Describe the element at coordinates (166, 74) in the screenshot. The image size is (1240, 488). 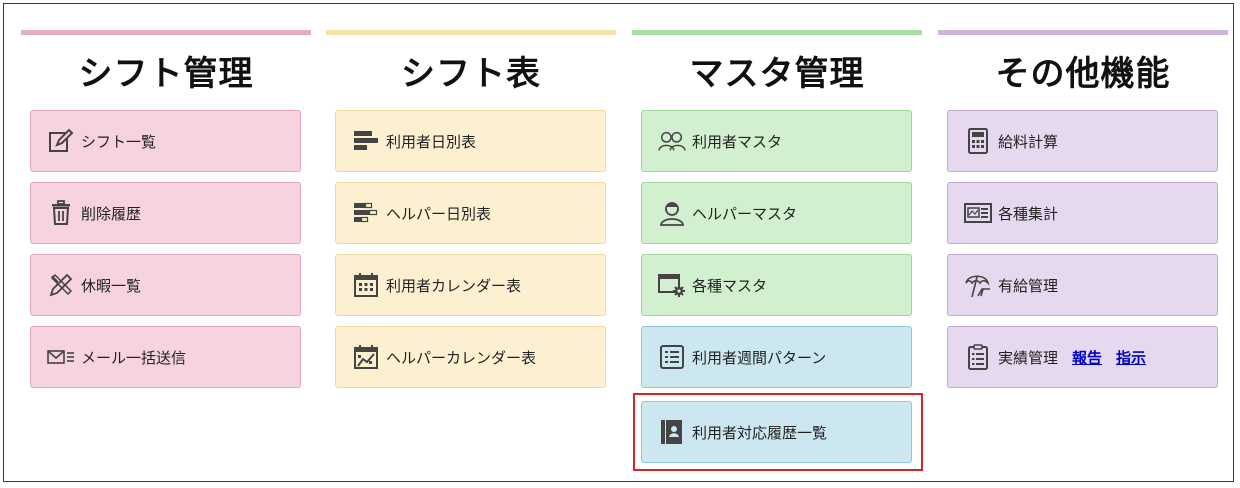
I see `column-title: シフト管理` at that location.